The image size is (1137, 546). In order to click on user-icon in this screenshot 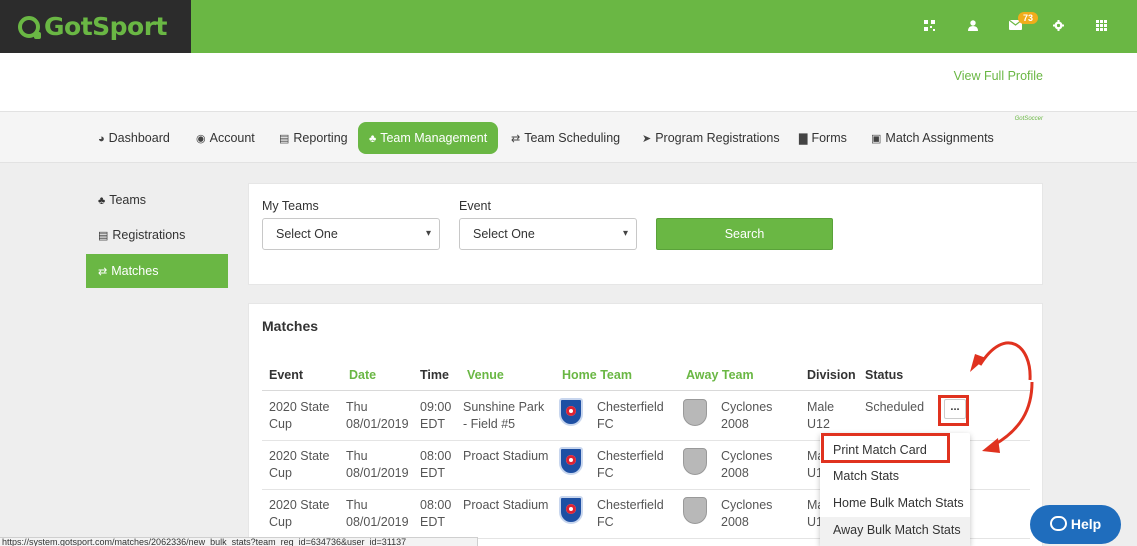, I will do `click(972, 26)`.